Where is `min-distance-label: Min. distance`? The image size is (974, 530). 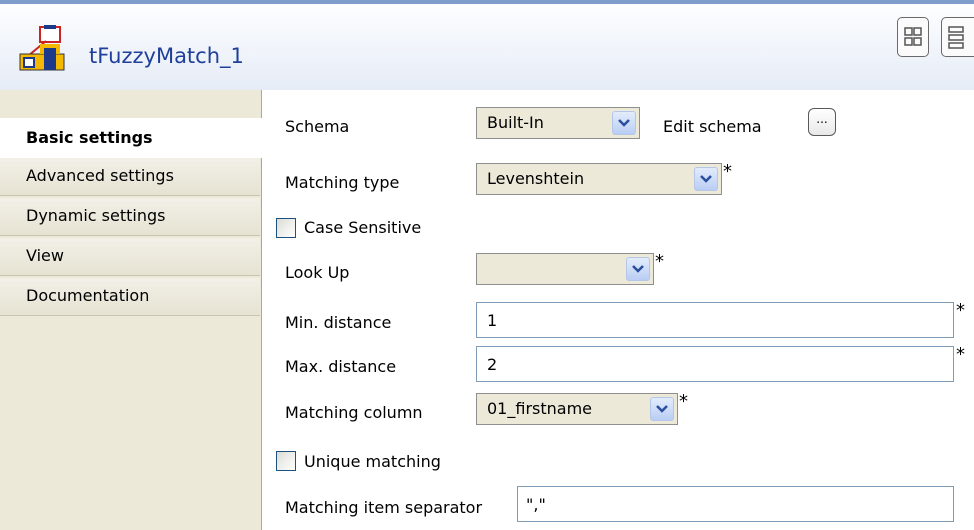
min-distance-label: Min. distance is located at coordinates (338, 322).